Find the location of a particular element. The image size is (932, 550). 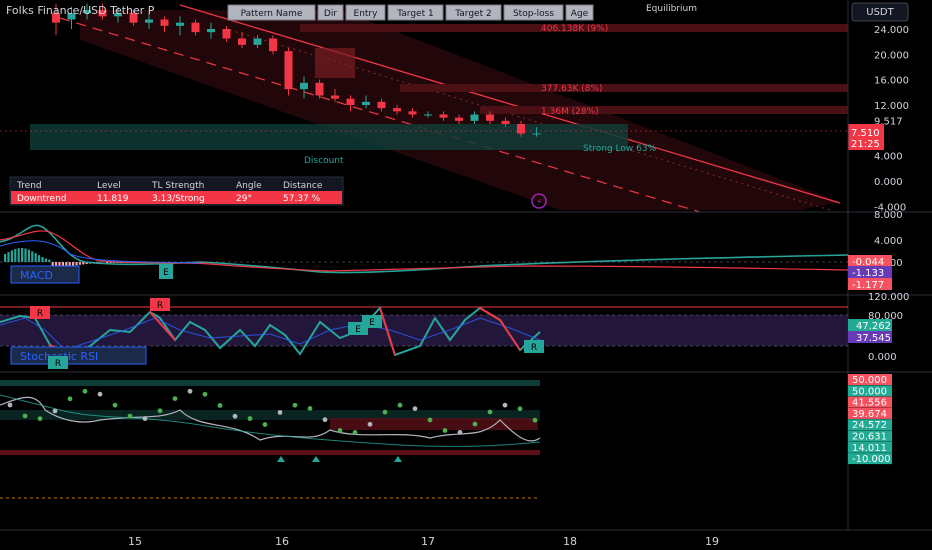

time-tick-label: 15 is located at coordinates (135, 541).